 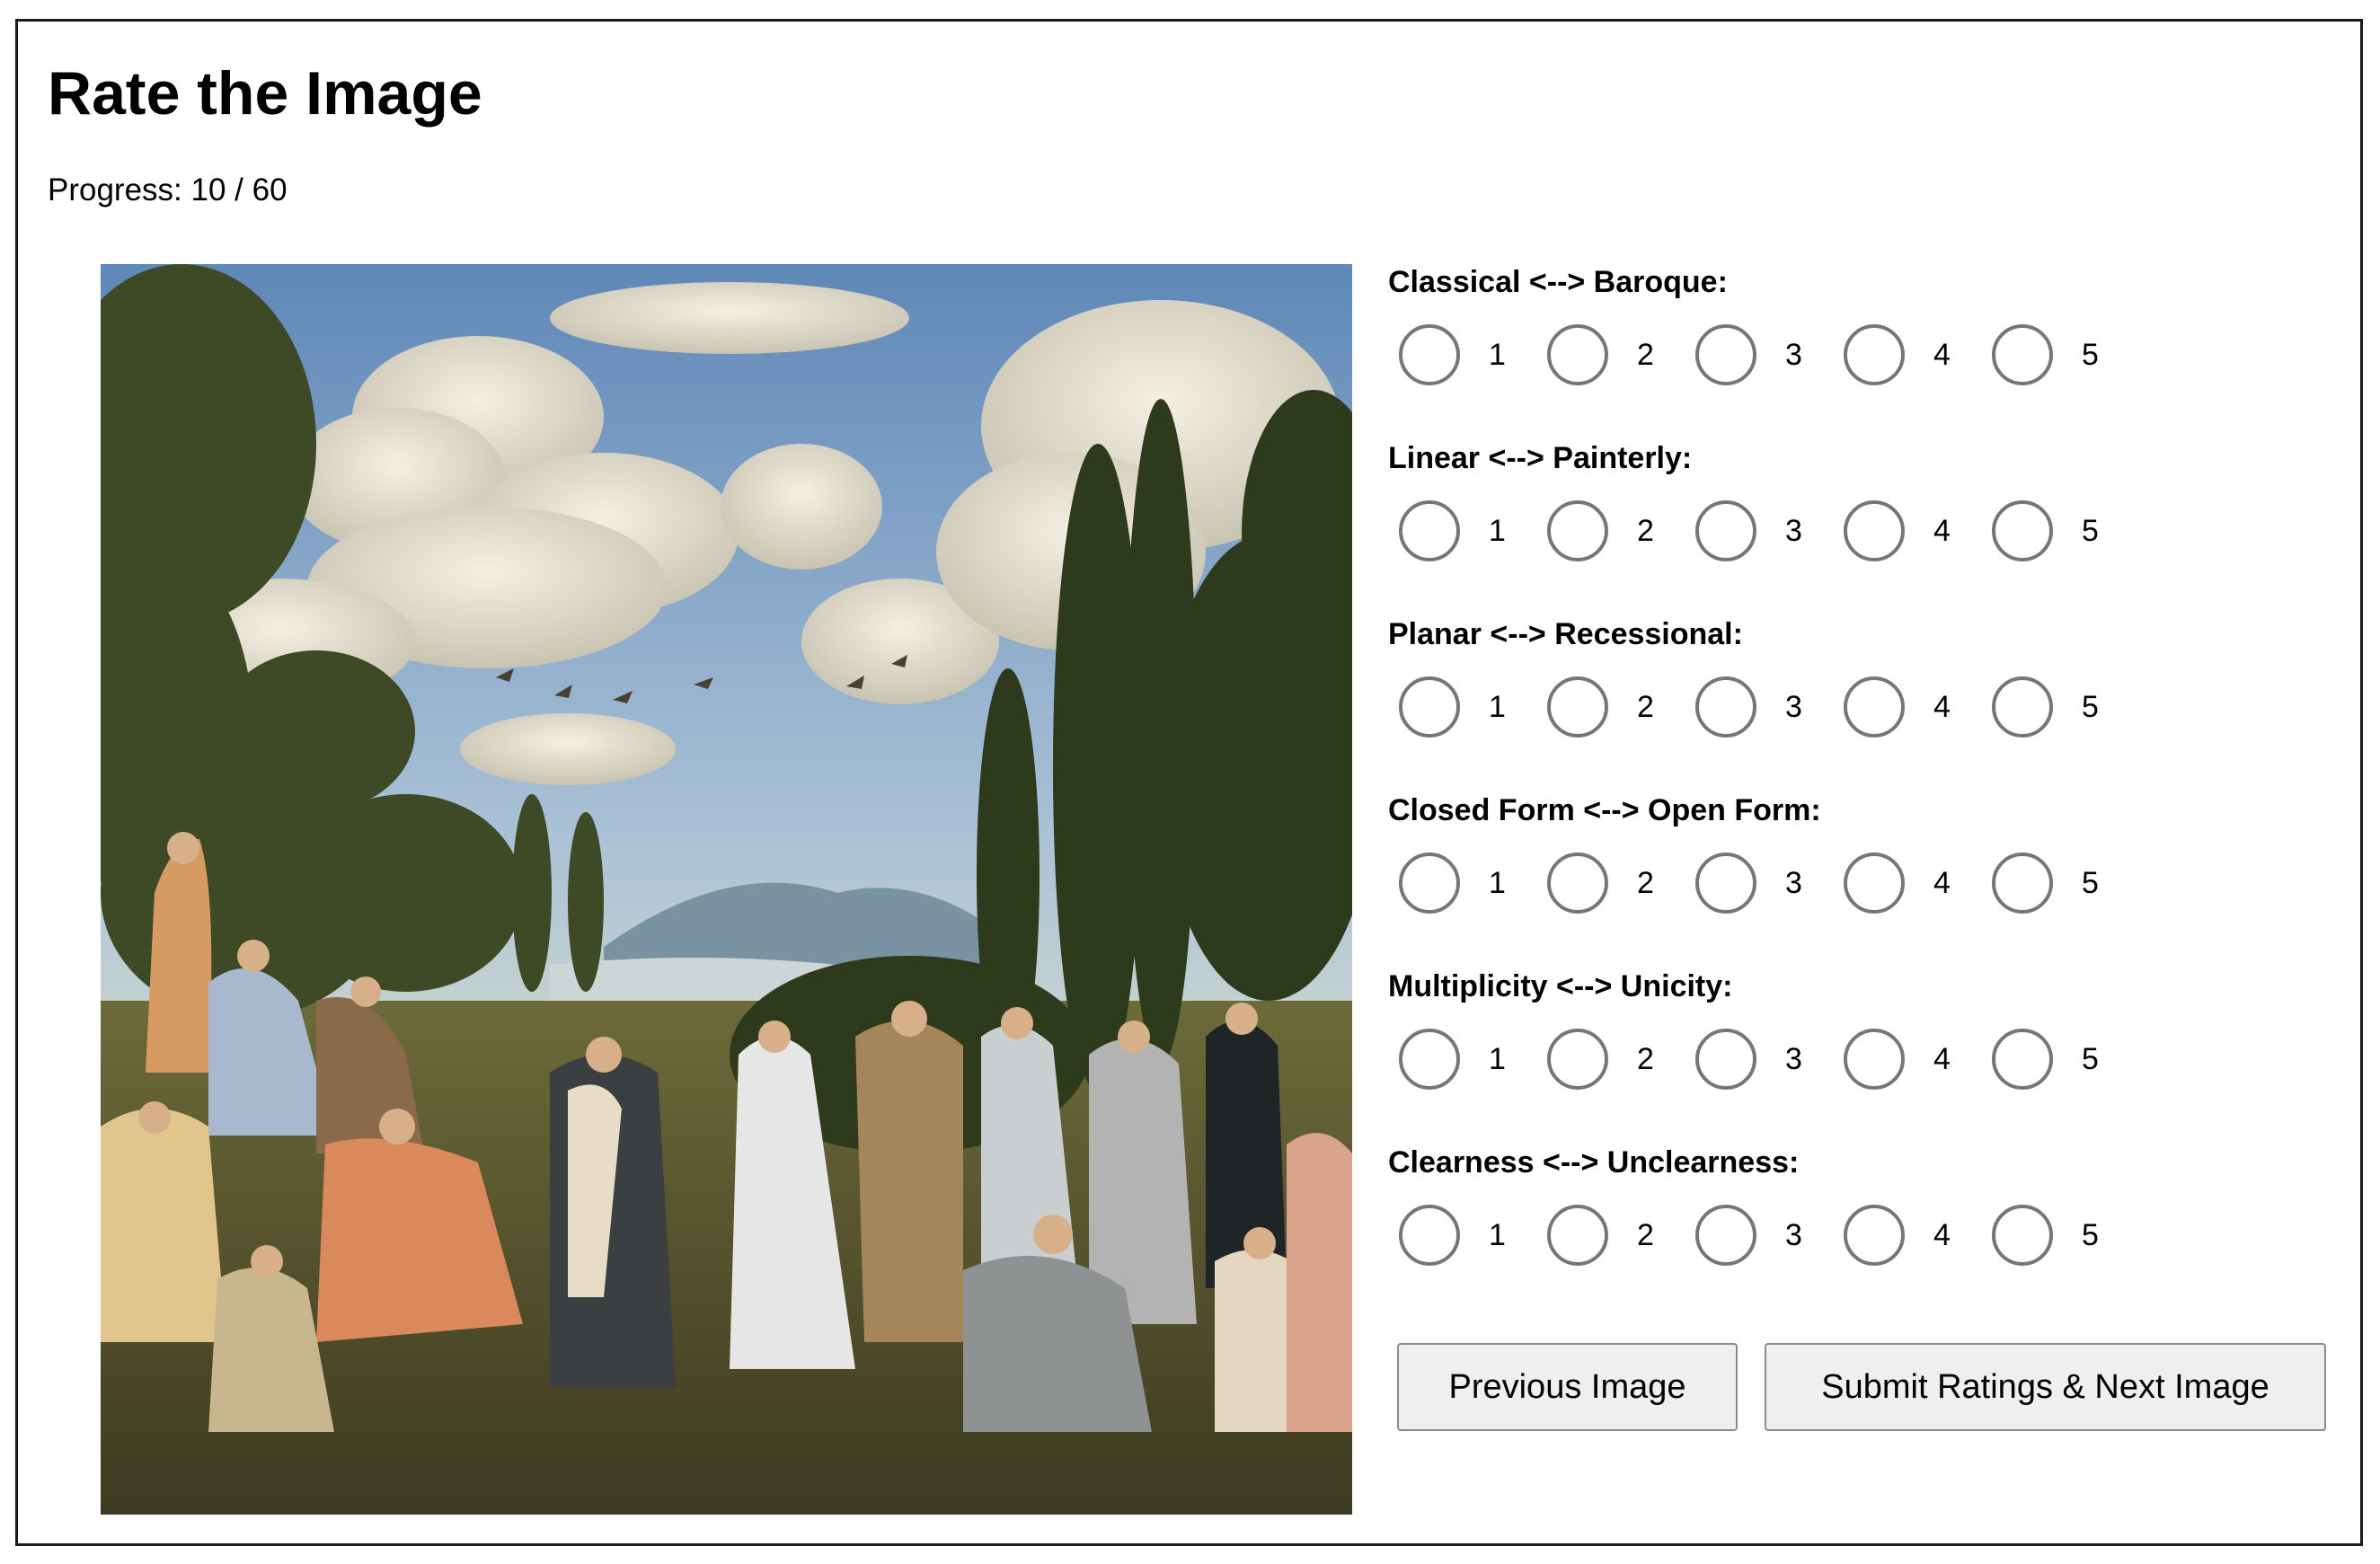 What do you see at coordinates (168, 190) in the screenshot?
I see `progress-text: Progress: 10 / 60` at bounding box center [168, 190].